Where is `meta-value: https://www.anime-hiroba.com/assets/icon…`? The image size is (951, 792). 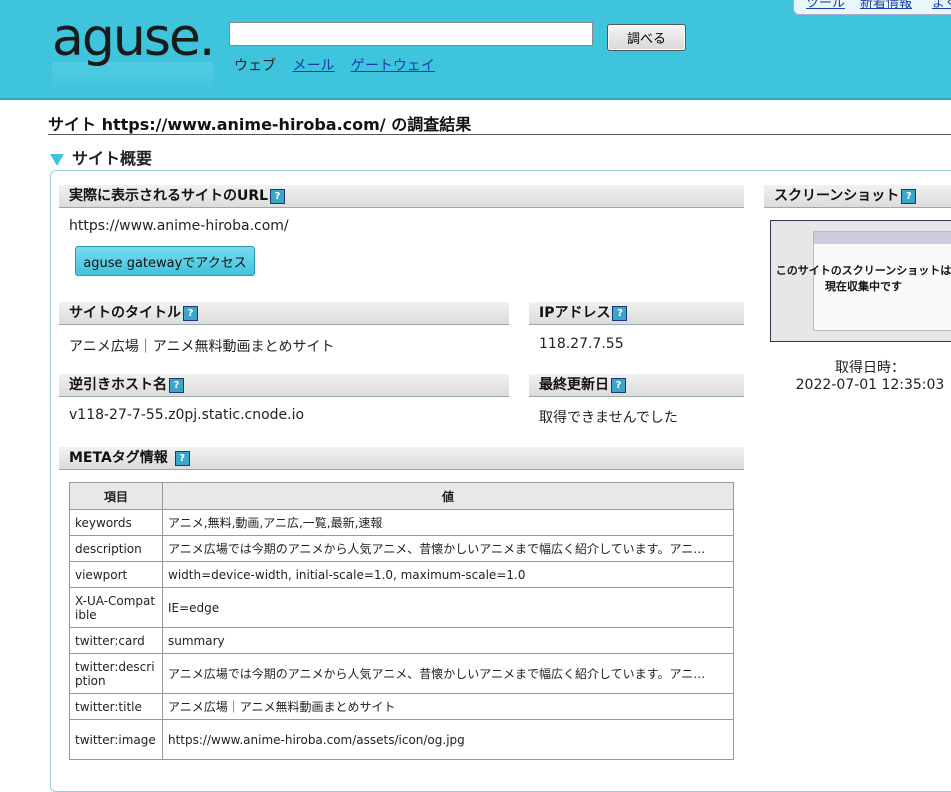 meta-value: https://www.anime-hiroba.com/assets/icon… is located at coordinates (448, 739).